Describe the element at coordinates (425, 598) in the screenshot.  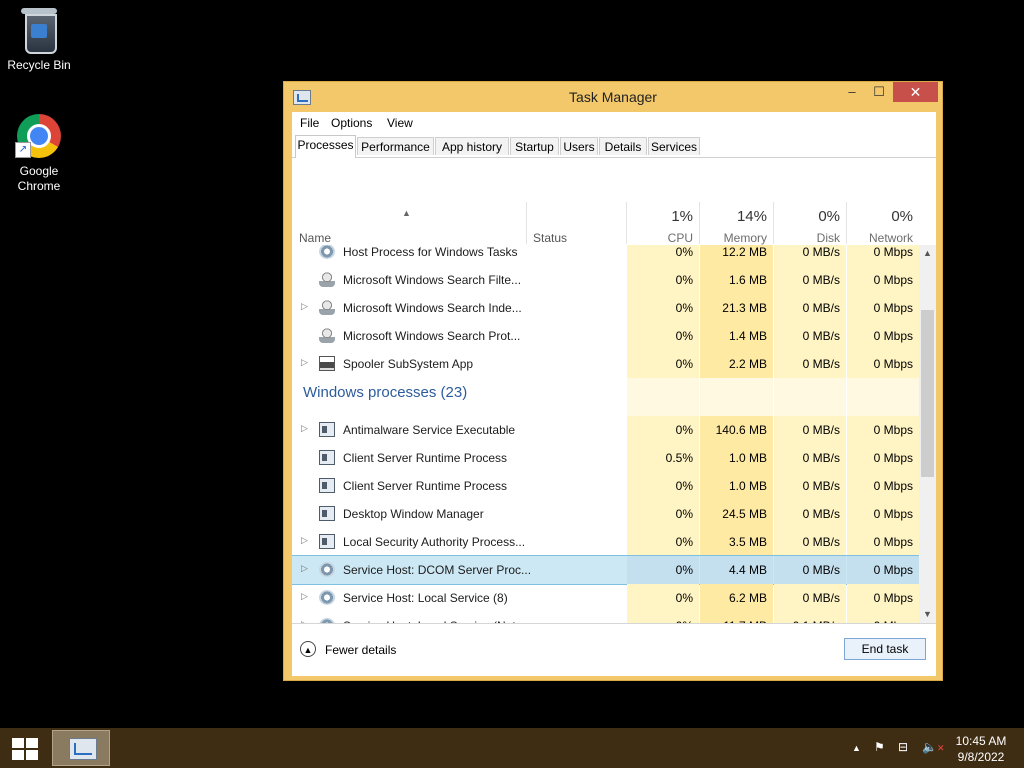
I see `process-name: Service Host: Local Service (8)` at that location.